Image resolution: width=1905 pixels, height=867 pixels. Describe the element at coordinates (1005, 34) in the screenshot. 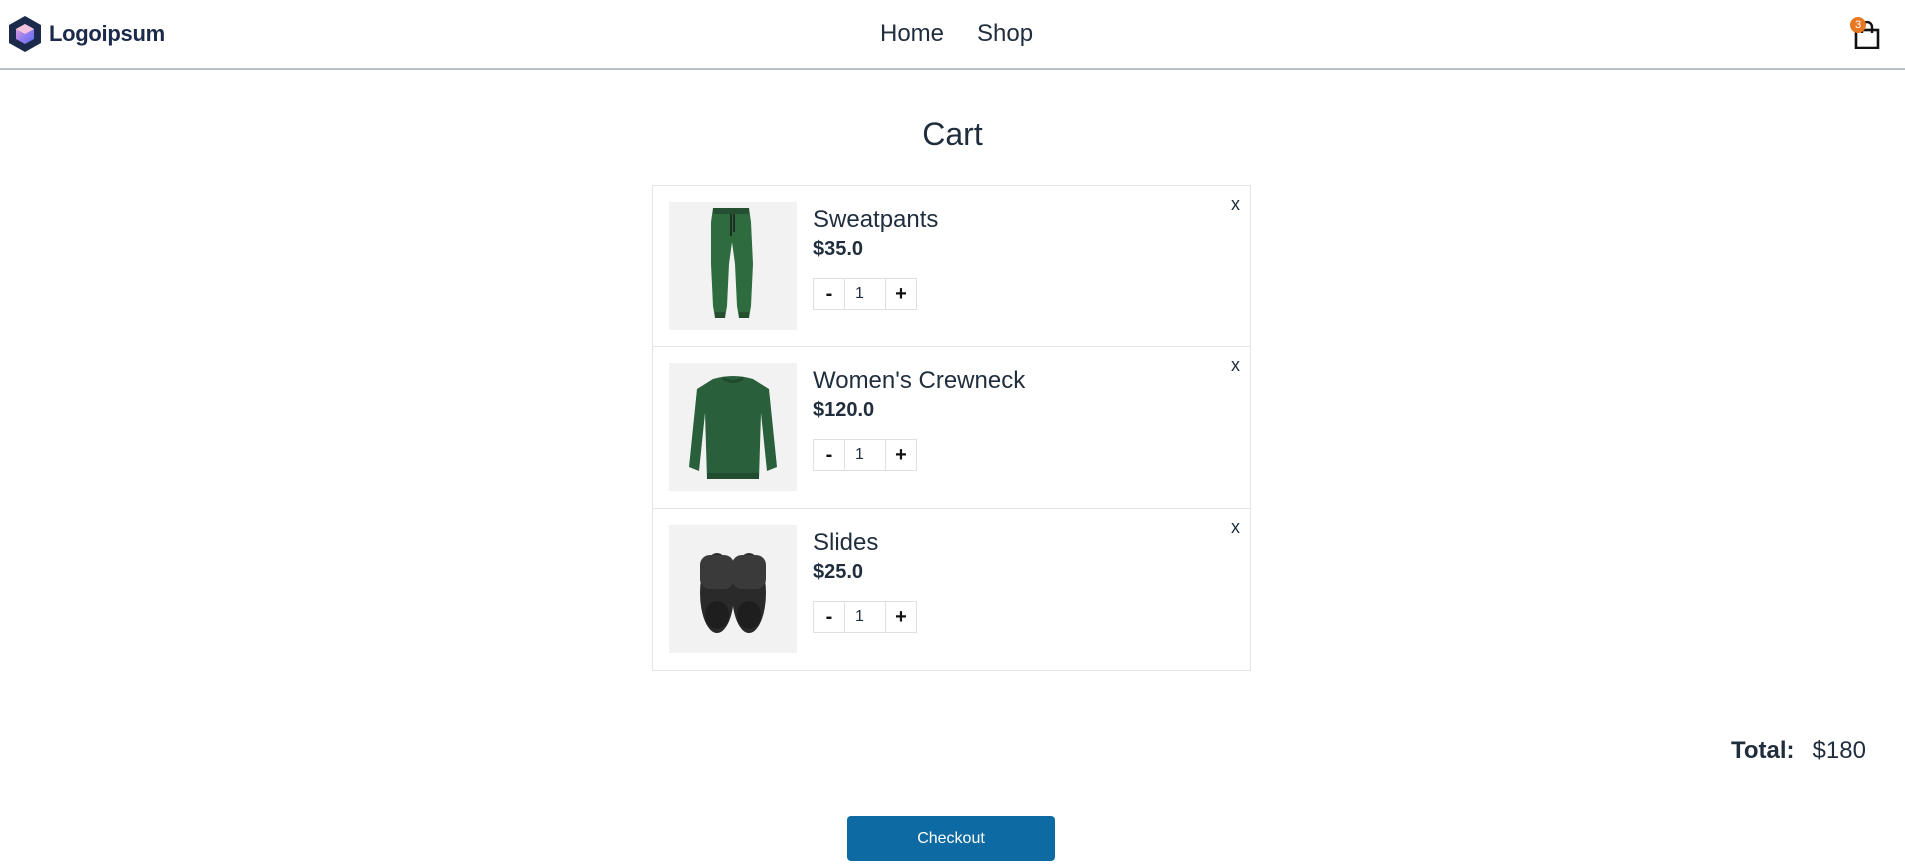

I see `nav-shop-link: Shop` at that location.